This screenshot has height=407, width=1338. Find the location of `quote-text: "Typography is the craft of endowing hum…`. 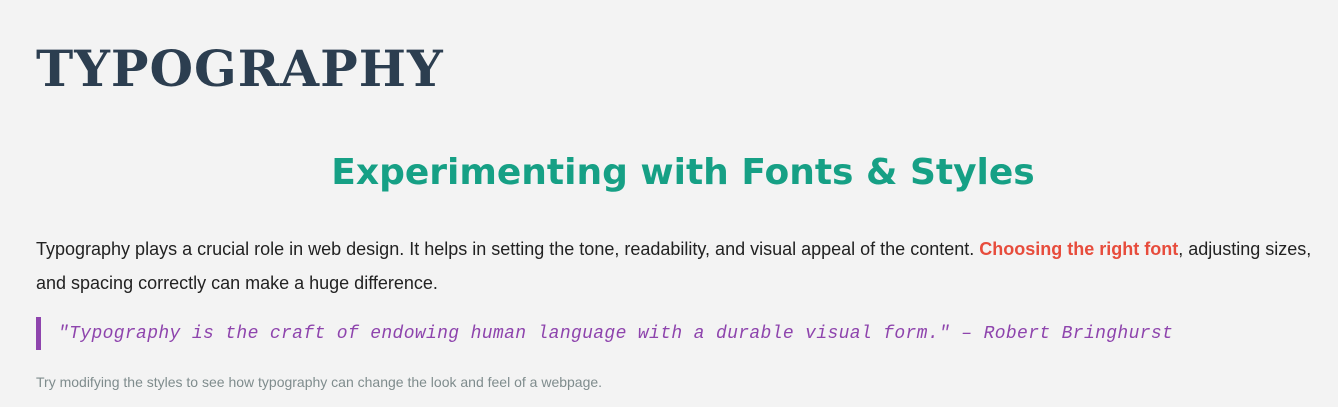

quote-text: "Typography is the craft of endowing hum… is located at coordinates (616, 333).